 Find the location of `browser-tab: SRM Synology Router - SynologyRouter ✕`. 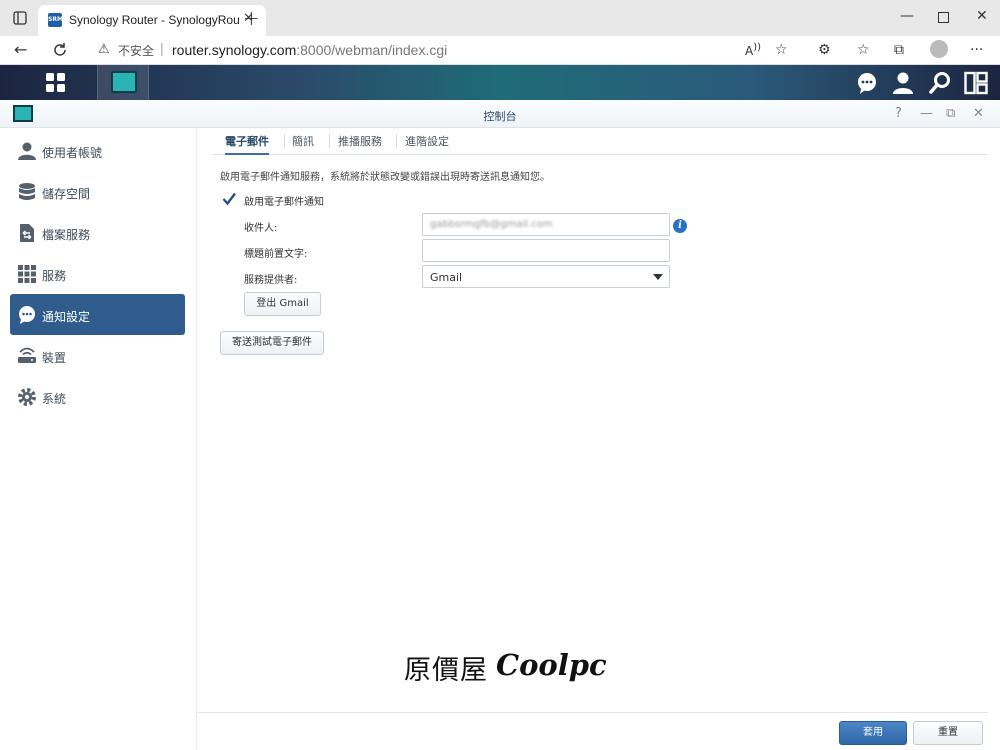

browser-tab: SRM Synology Router - SynologyRouter ✕ is located at coordinates (152, 20).